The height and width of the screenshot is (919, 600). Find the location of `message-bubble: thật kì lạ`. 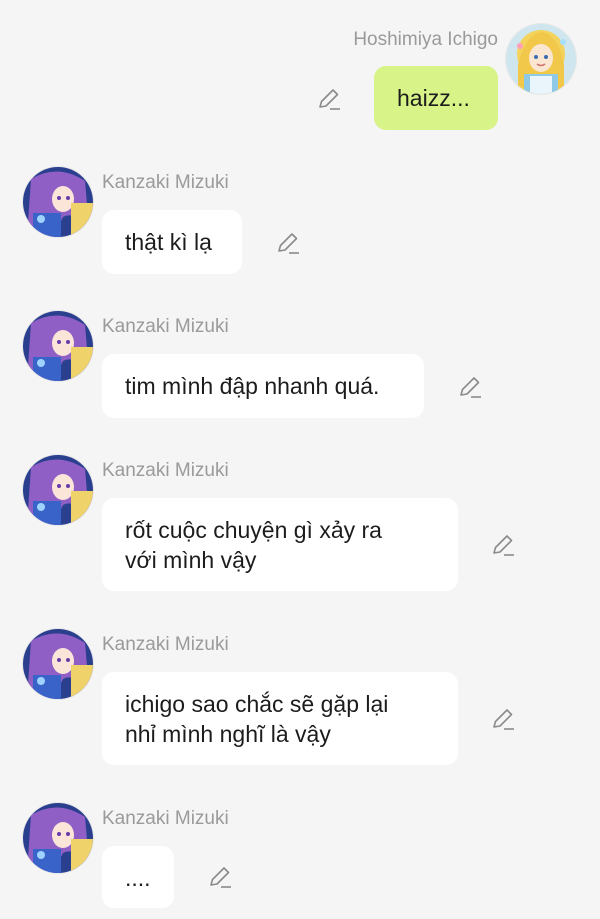

message-bubble: thật kì lạ is located at coordinates (172, 242).